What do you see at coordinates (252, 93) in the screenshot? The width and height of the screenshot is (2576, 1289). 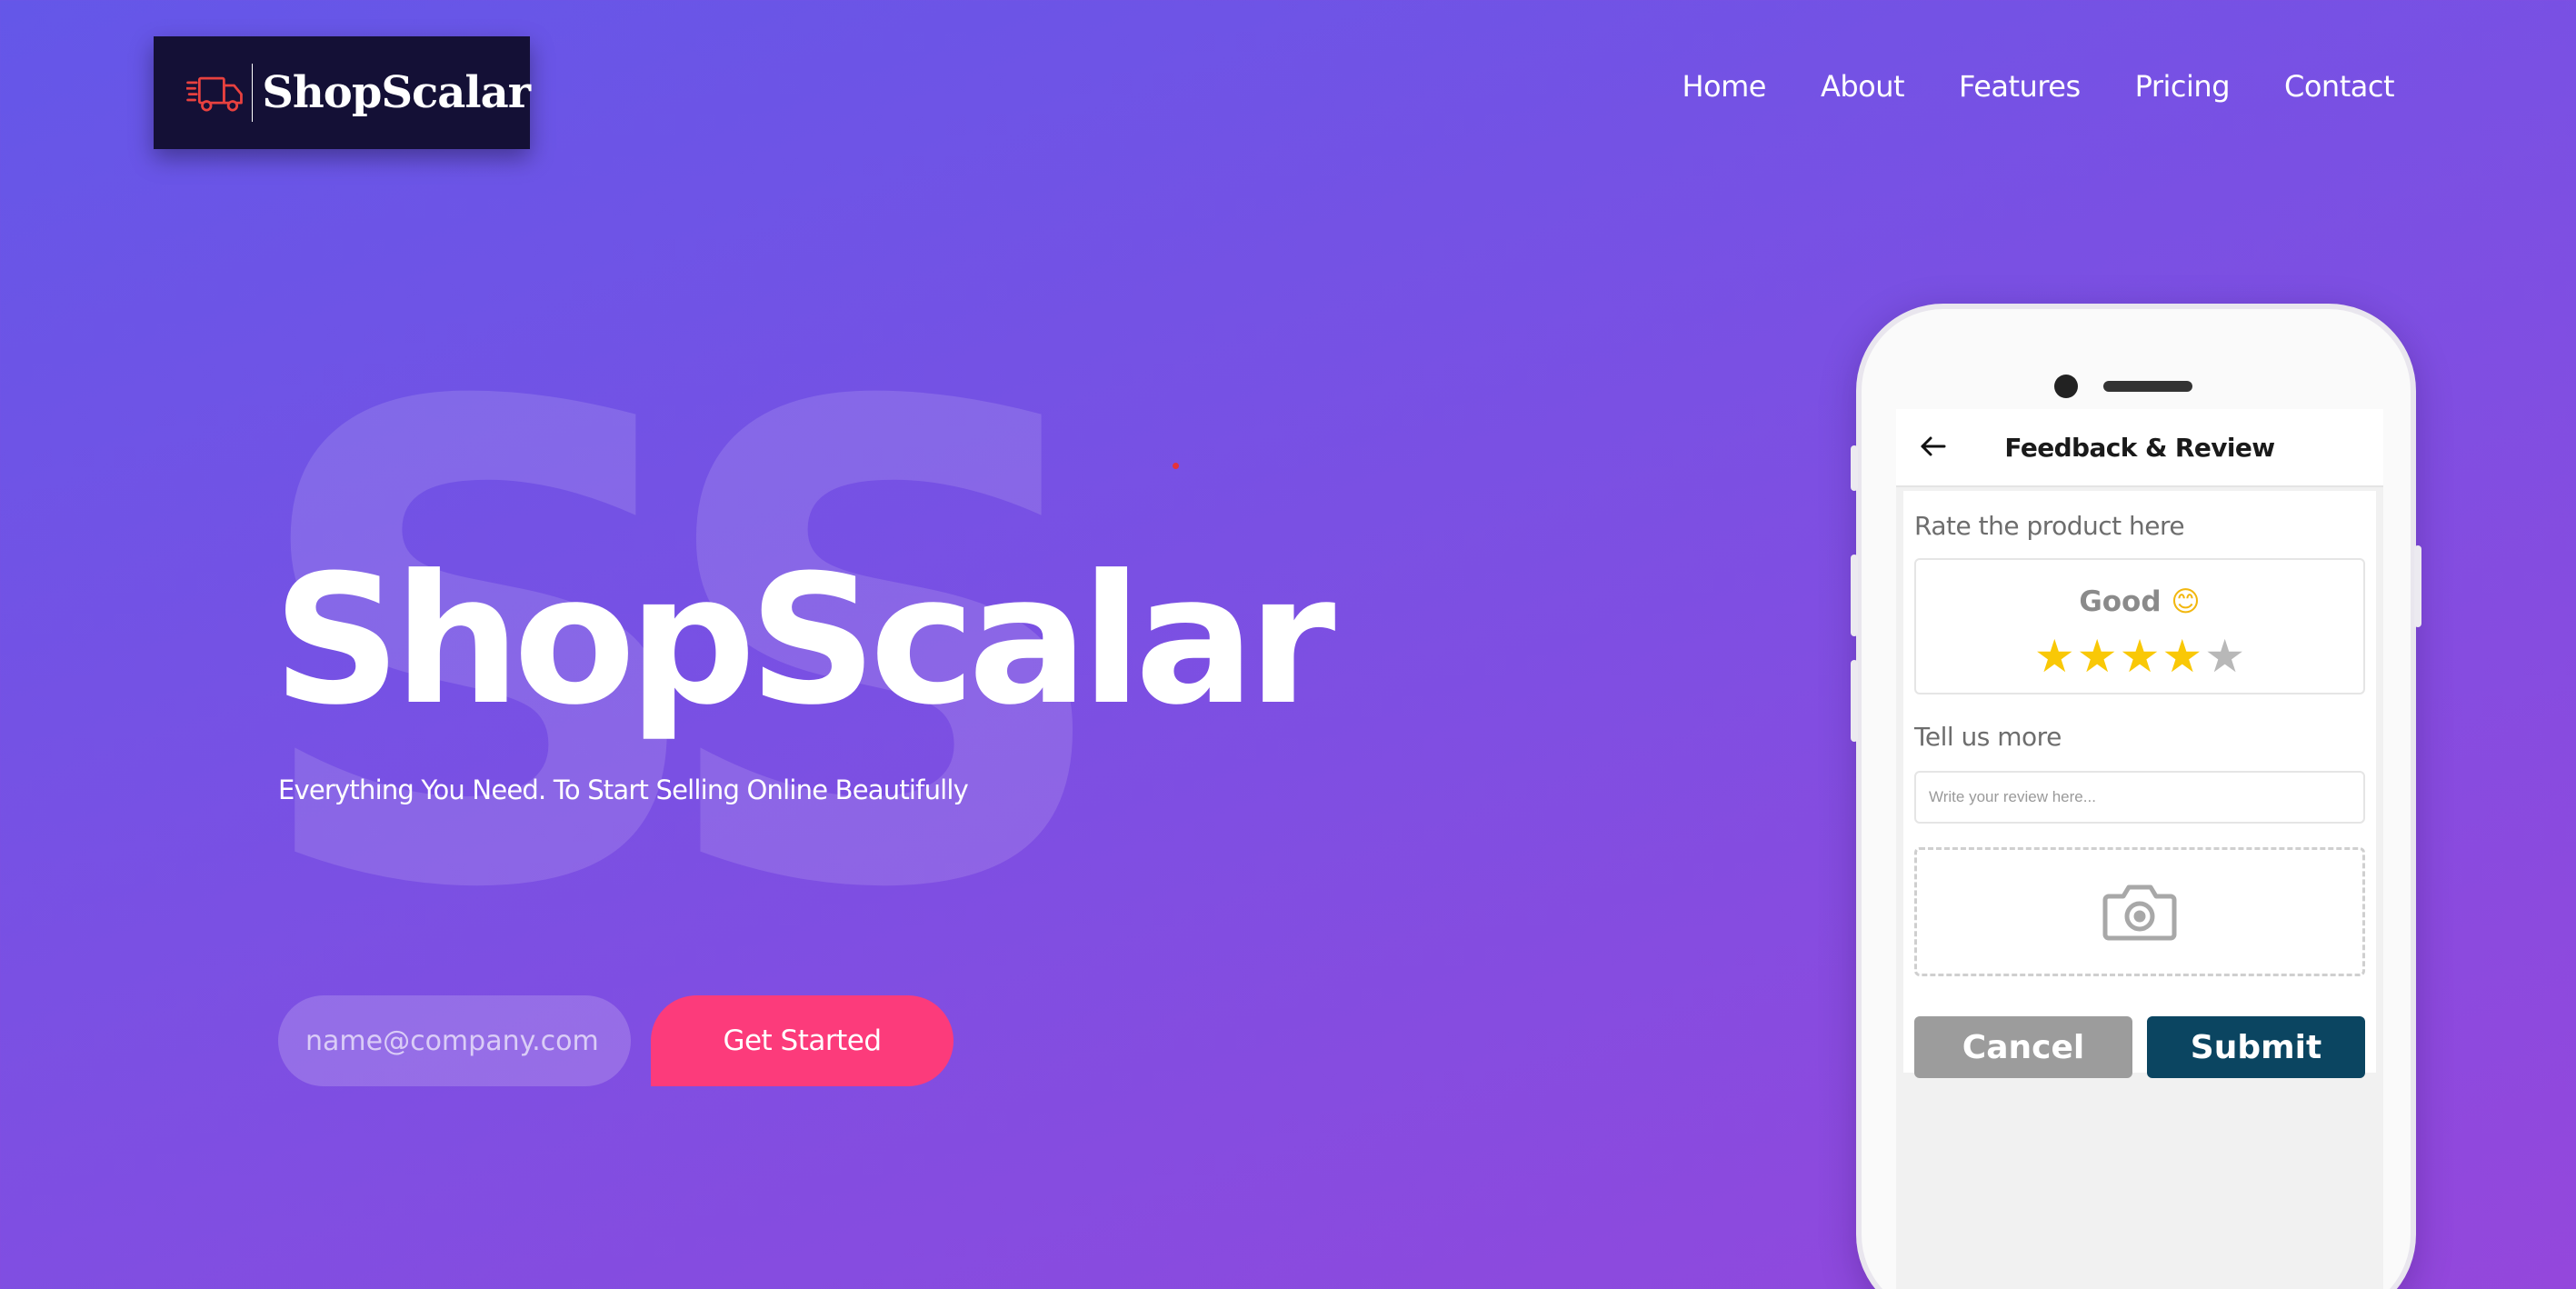 I see `logo-divider` at bounding box center [252, 93].